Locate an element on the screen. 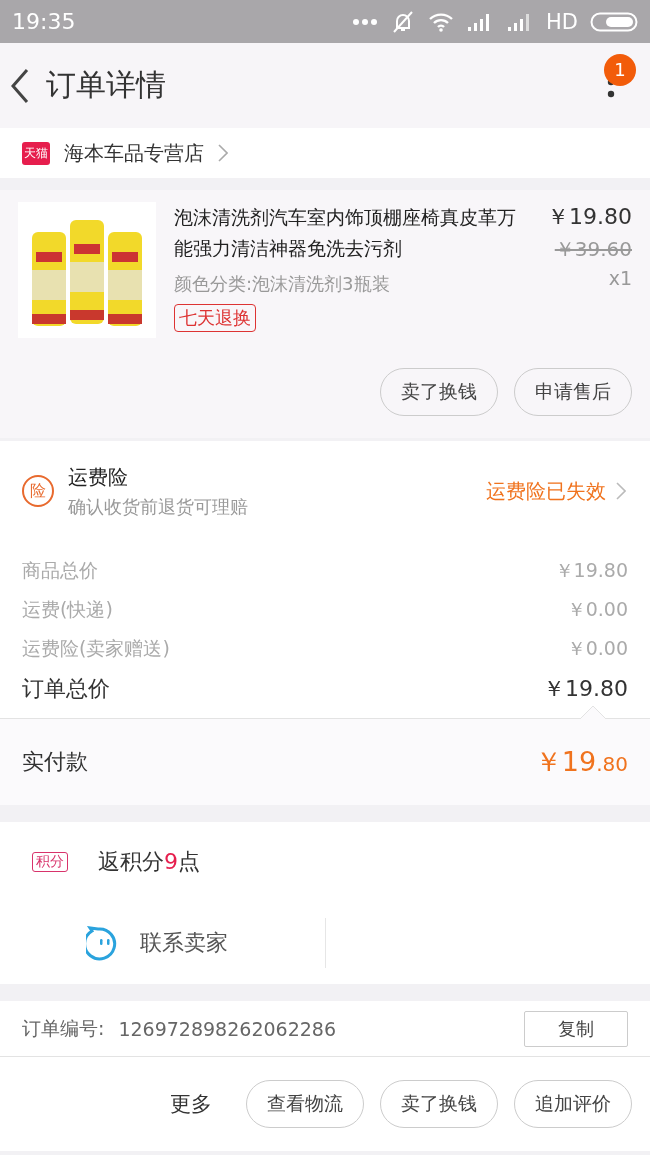 Image resolution: width=650 pixels, height=1155 pixels. price-label: 订单总价 is located at coordinates (66, 689).